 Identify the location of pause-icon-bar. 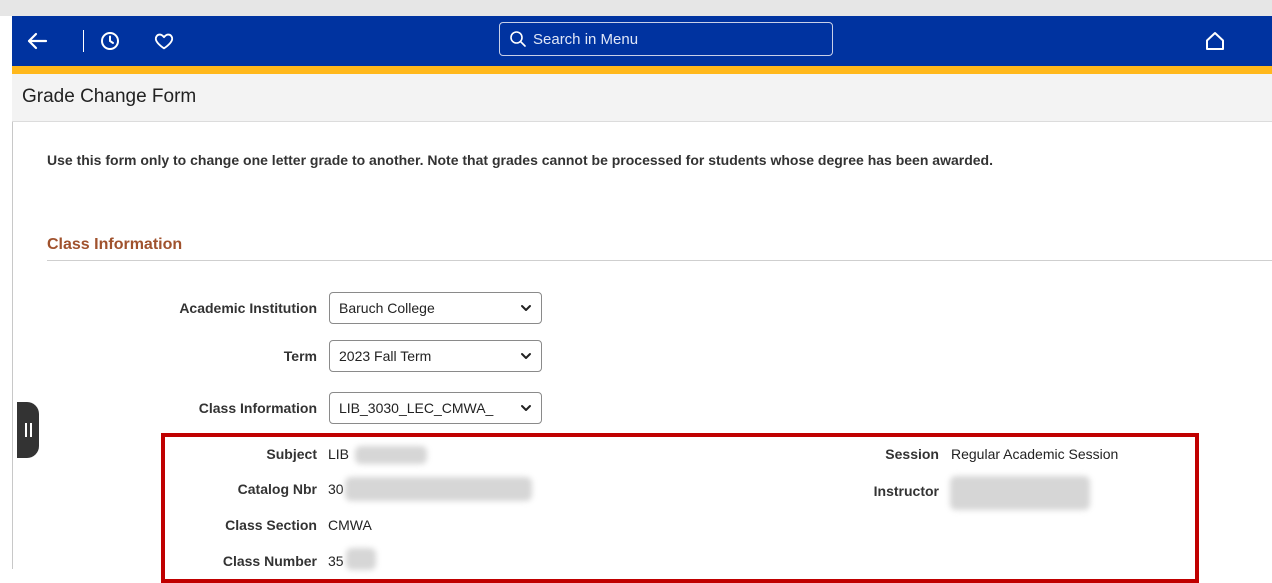
(30, 430).